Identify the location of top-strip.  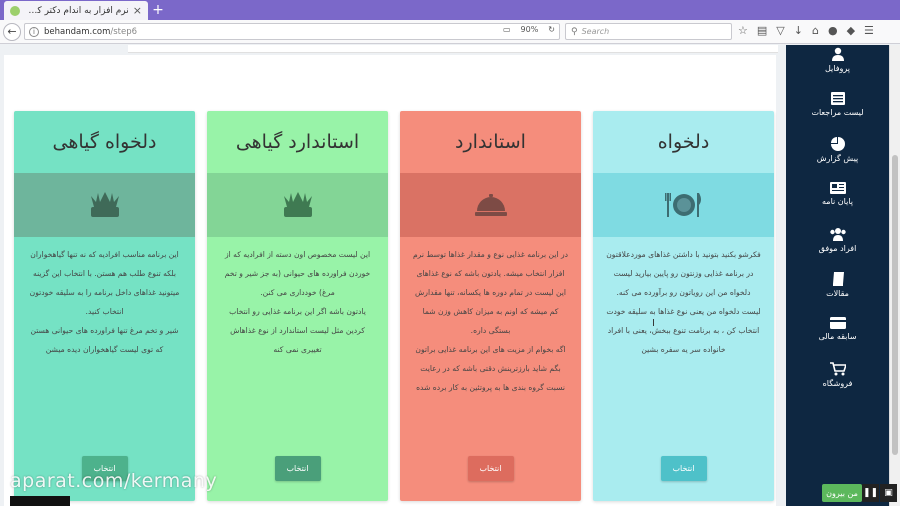
(453, 49).